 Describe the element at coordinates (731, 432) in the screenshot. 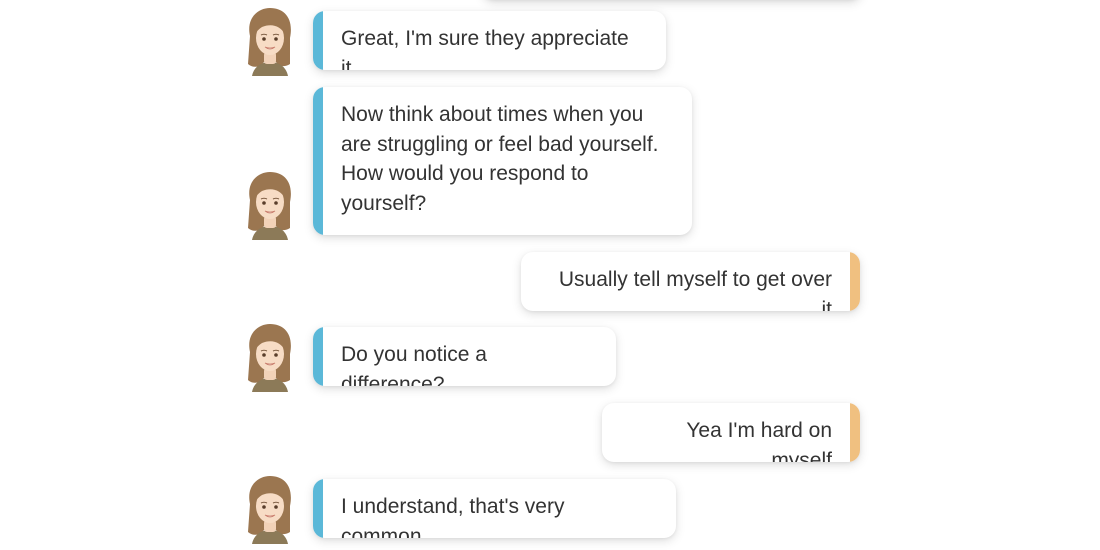

I see `chat-message-user: Yea I'm hard on myself` at that location.